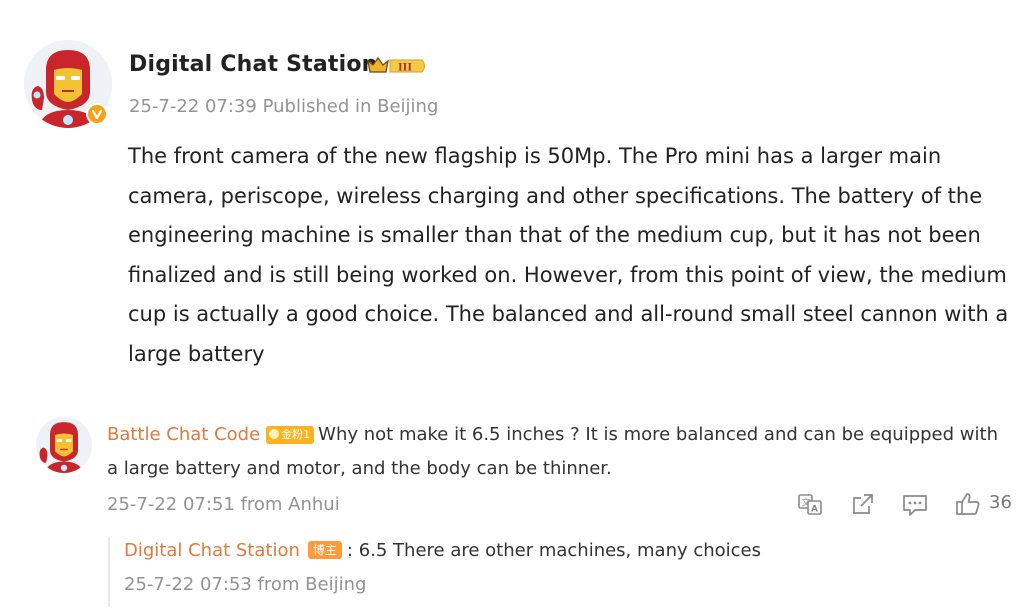 The height and width of the screenshot is (615, 1024). What do you see at coordinates (863, 504) in the screenshot?
I see `share-icon` at bounding box center [863, 504].